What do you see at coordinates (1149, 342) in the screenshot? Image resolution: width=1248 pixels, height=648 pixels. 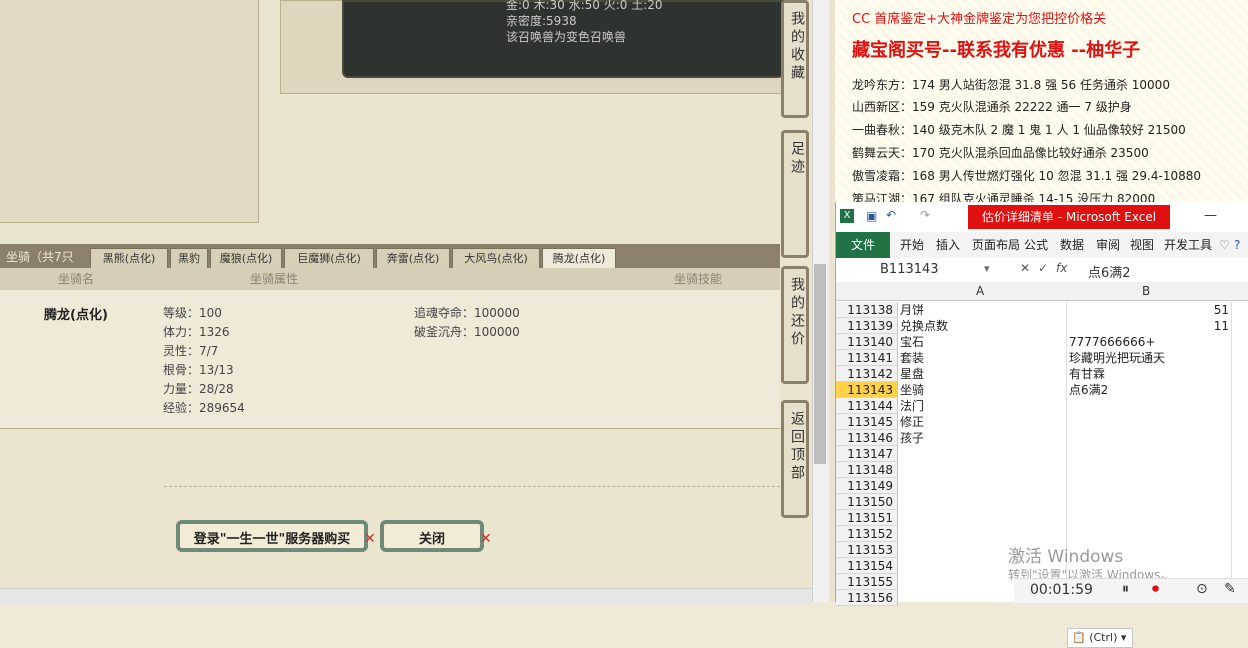 I see `cell-b: 7777666666+` at bounding box center [1149, 342].